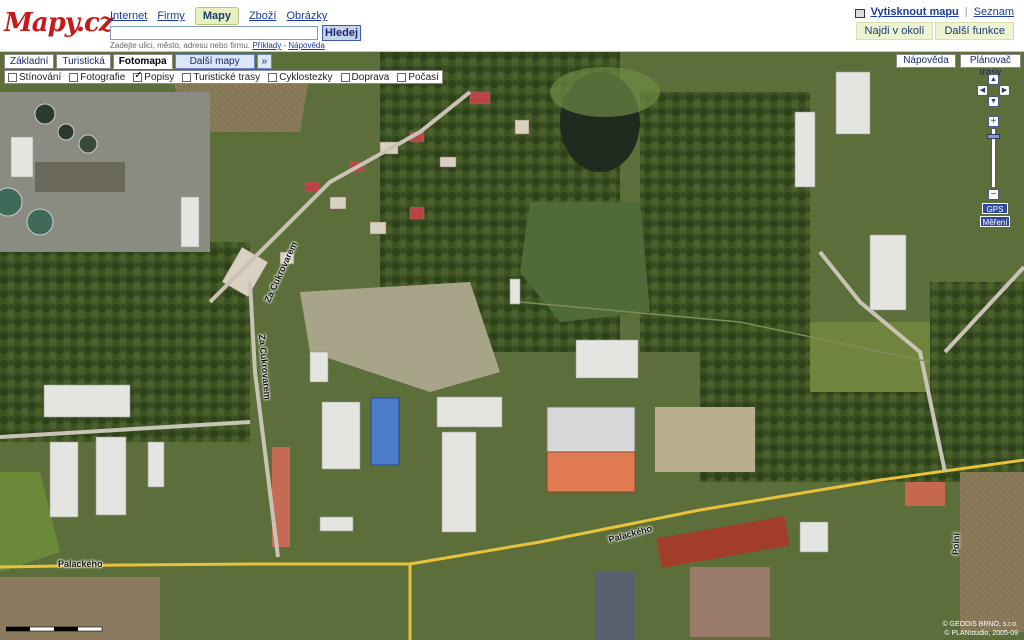 Image resolution: width=1024 pixels, height=640 pixels. I want to click on pan-right-icon: ▶, so click(1004, 90).